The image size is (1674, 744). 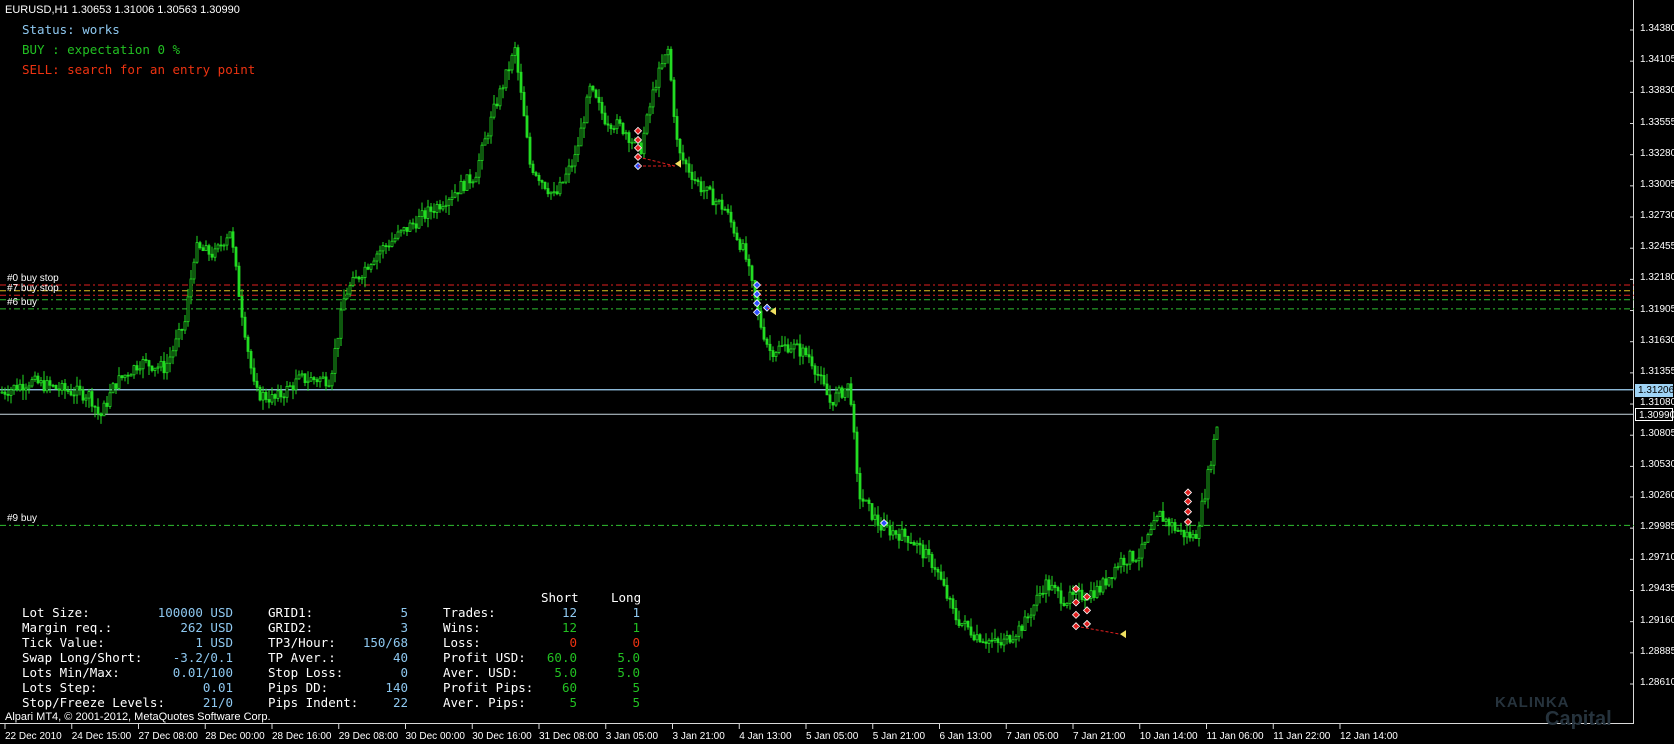 What do you see at coordinates (168, 736) in the screenshot?
I see `time-tick-label: 27 Dec 08:00` at bounding box center [168, 736].